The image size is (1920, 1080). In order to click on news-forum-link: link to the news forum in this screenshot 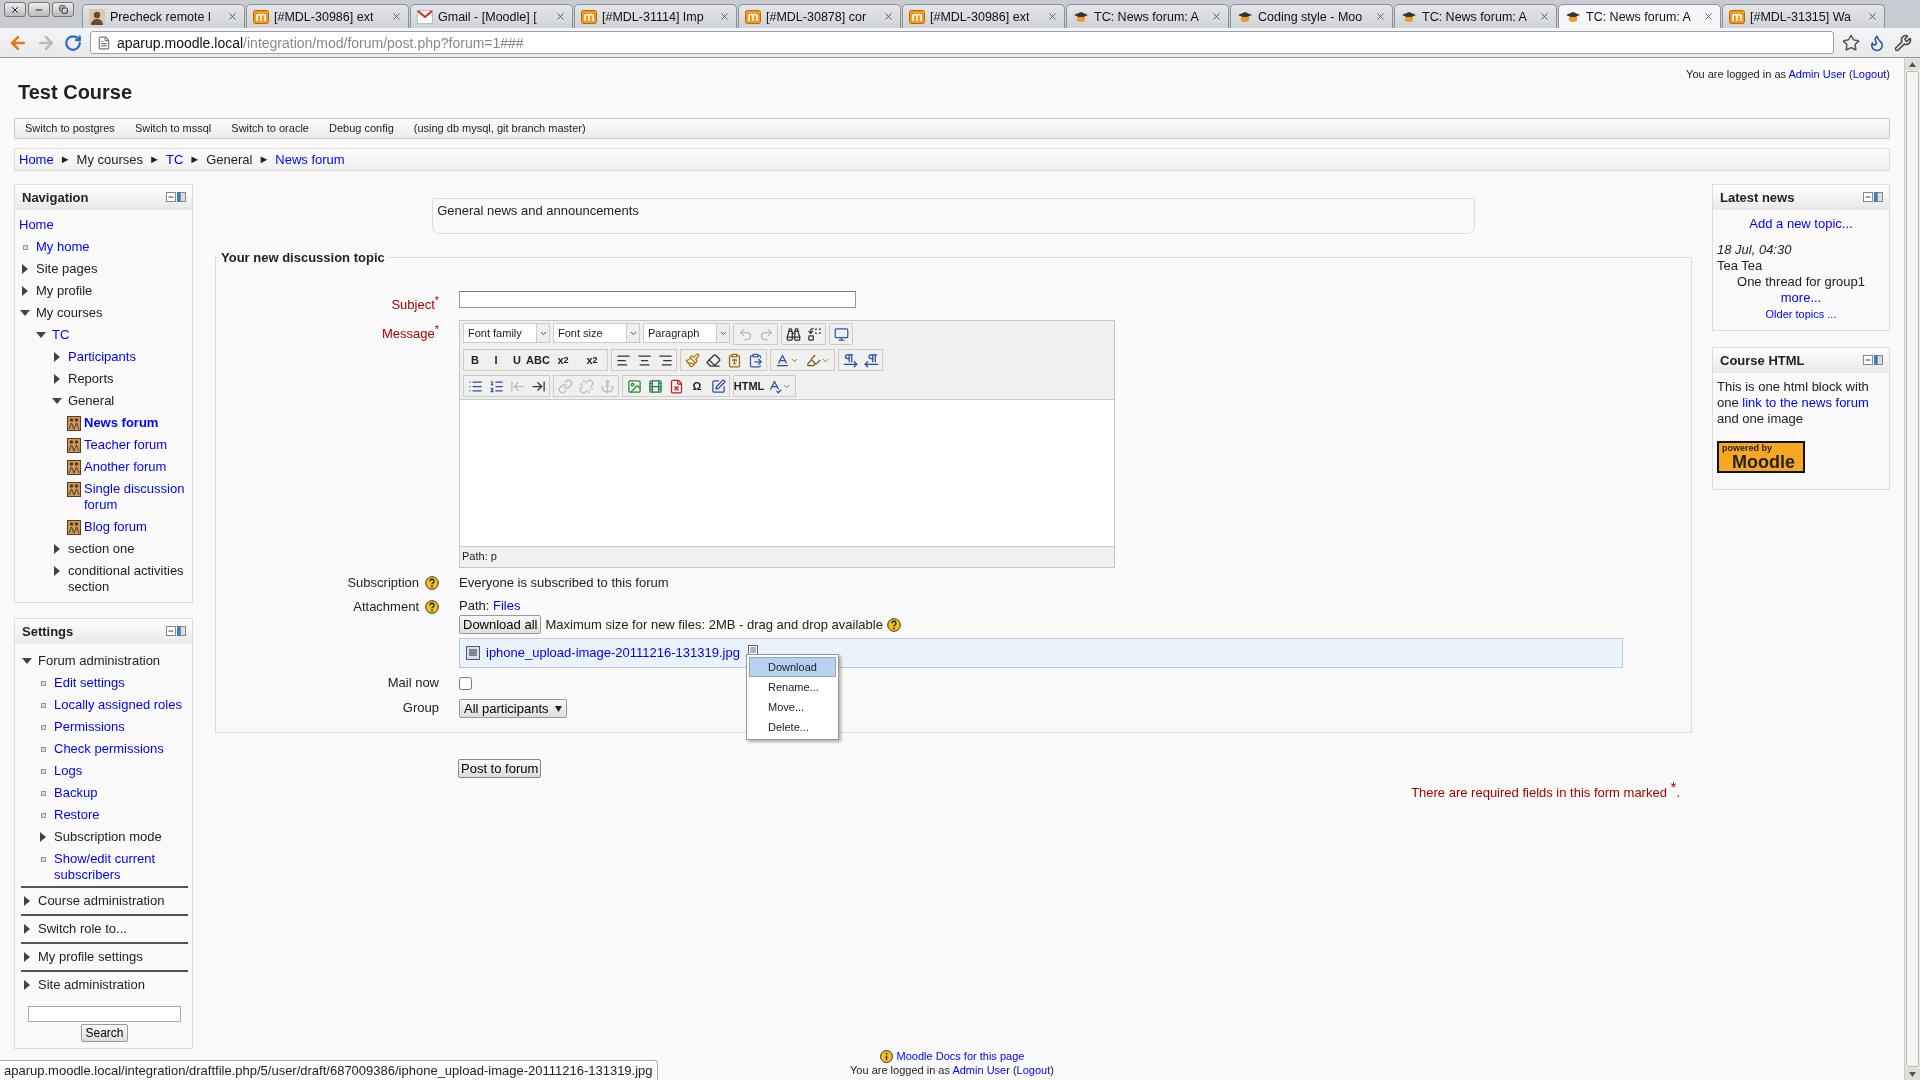, I will do `click(1805, 402)`.